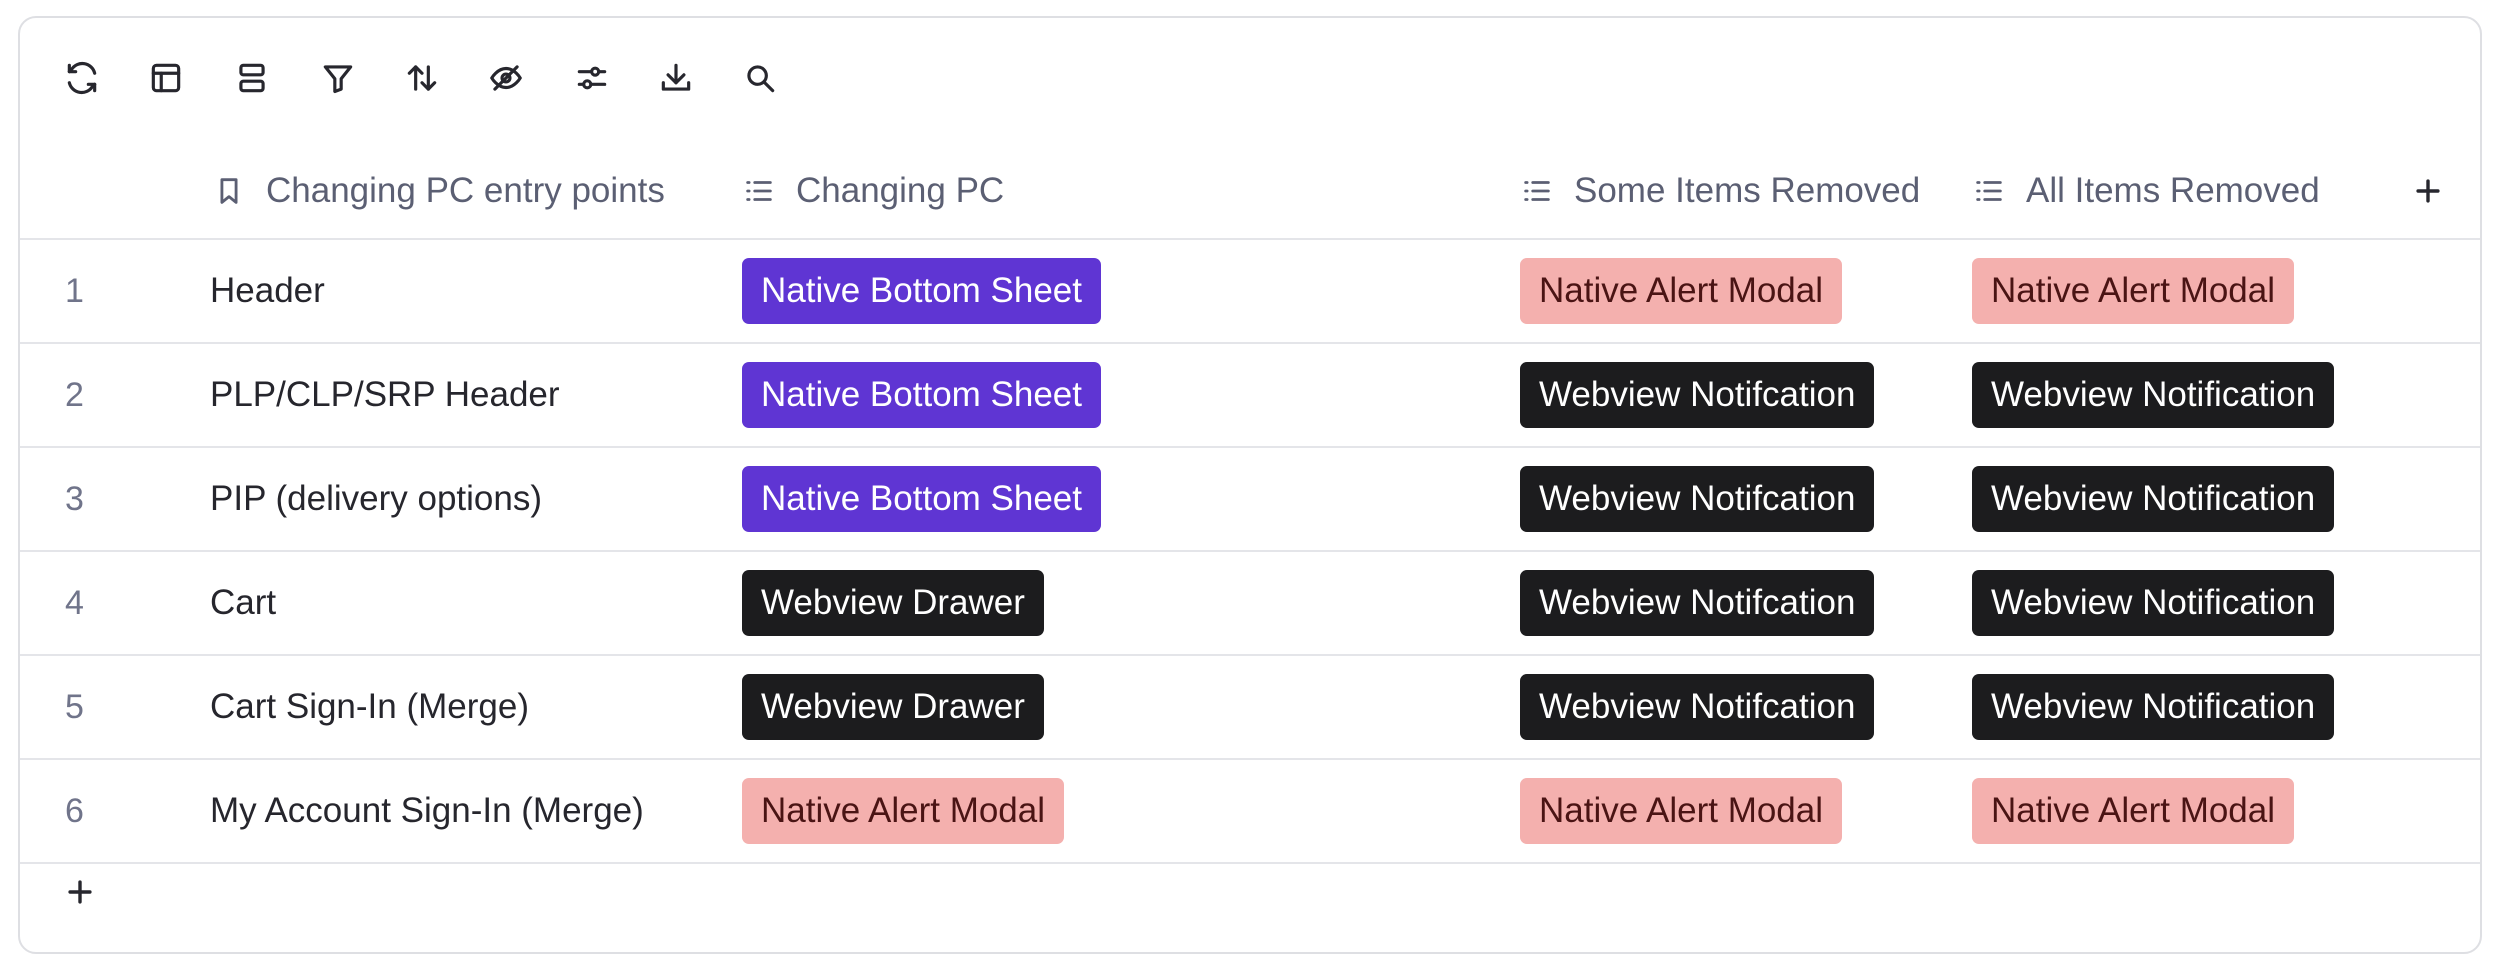 The image size is (2500, 970). I want to click on add-row-button, so click(80, 892).